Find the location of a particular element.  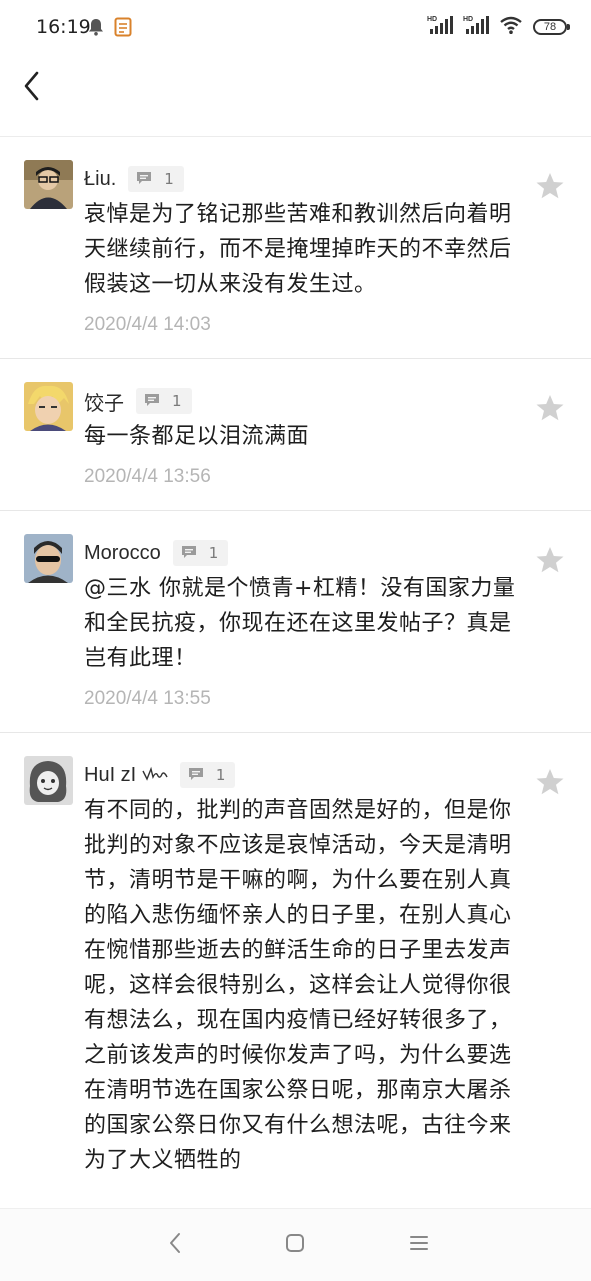

home-nav-button is located at coordinates (295, 1245).